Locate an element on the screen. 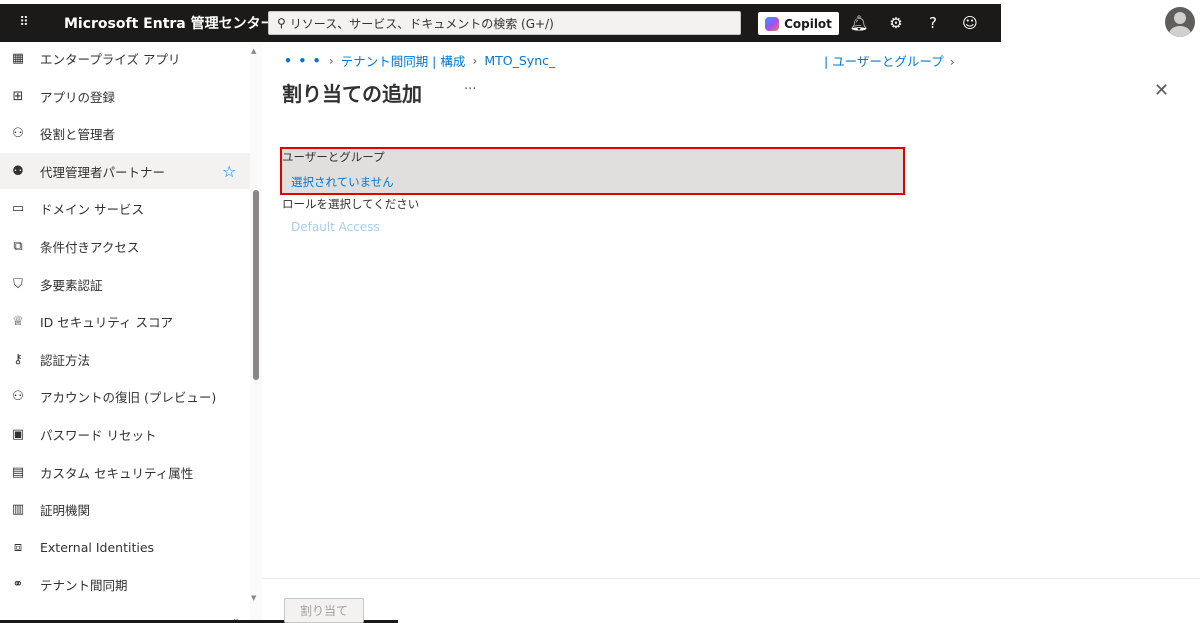  sidebar-item: ▭ ドメイン サービス is located at coordinates (125, 208).